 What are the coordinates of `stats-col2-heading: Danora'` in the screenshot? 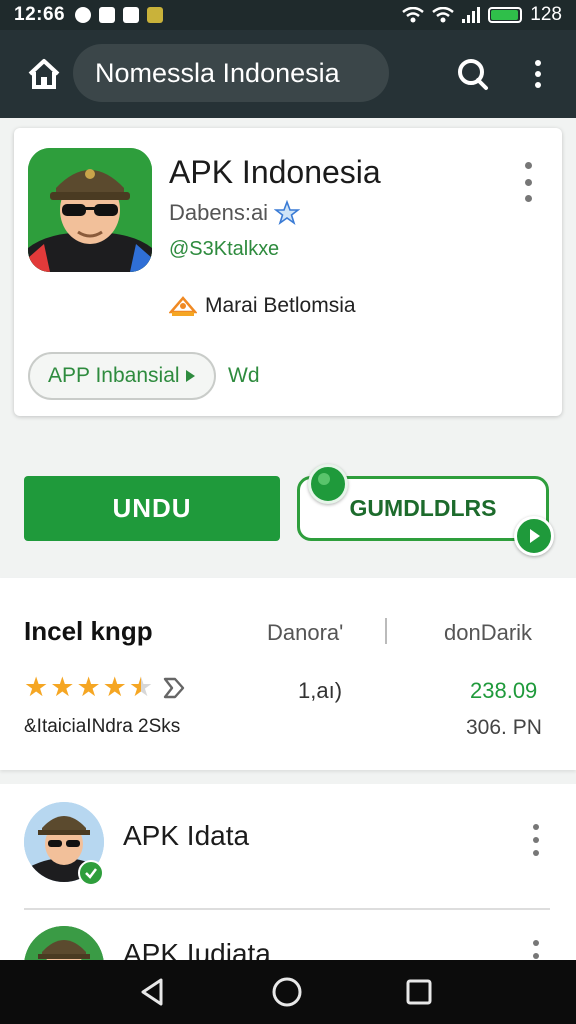 It's located at (305, 632).